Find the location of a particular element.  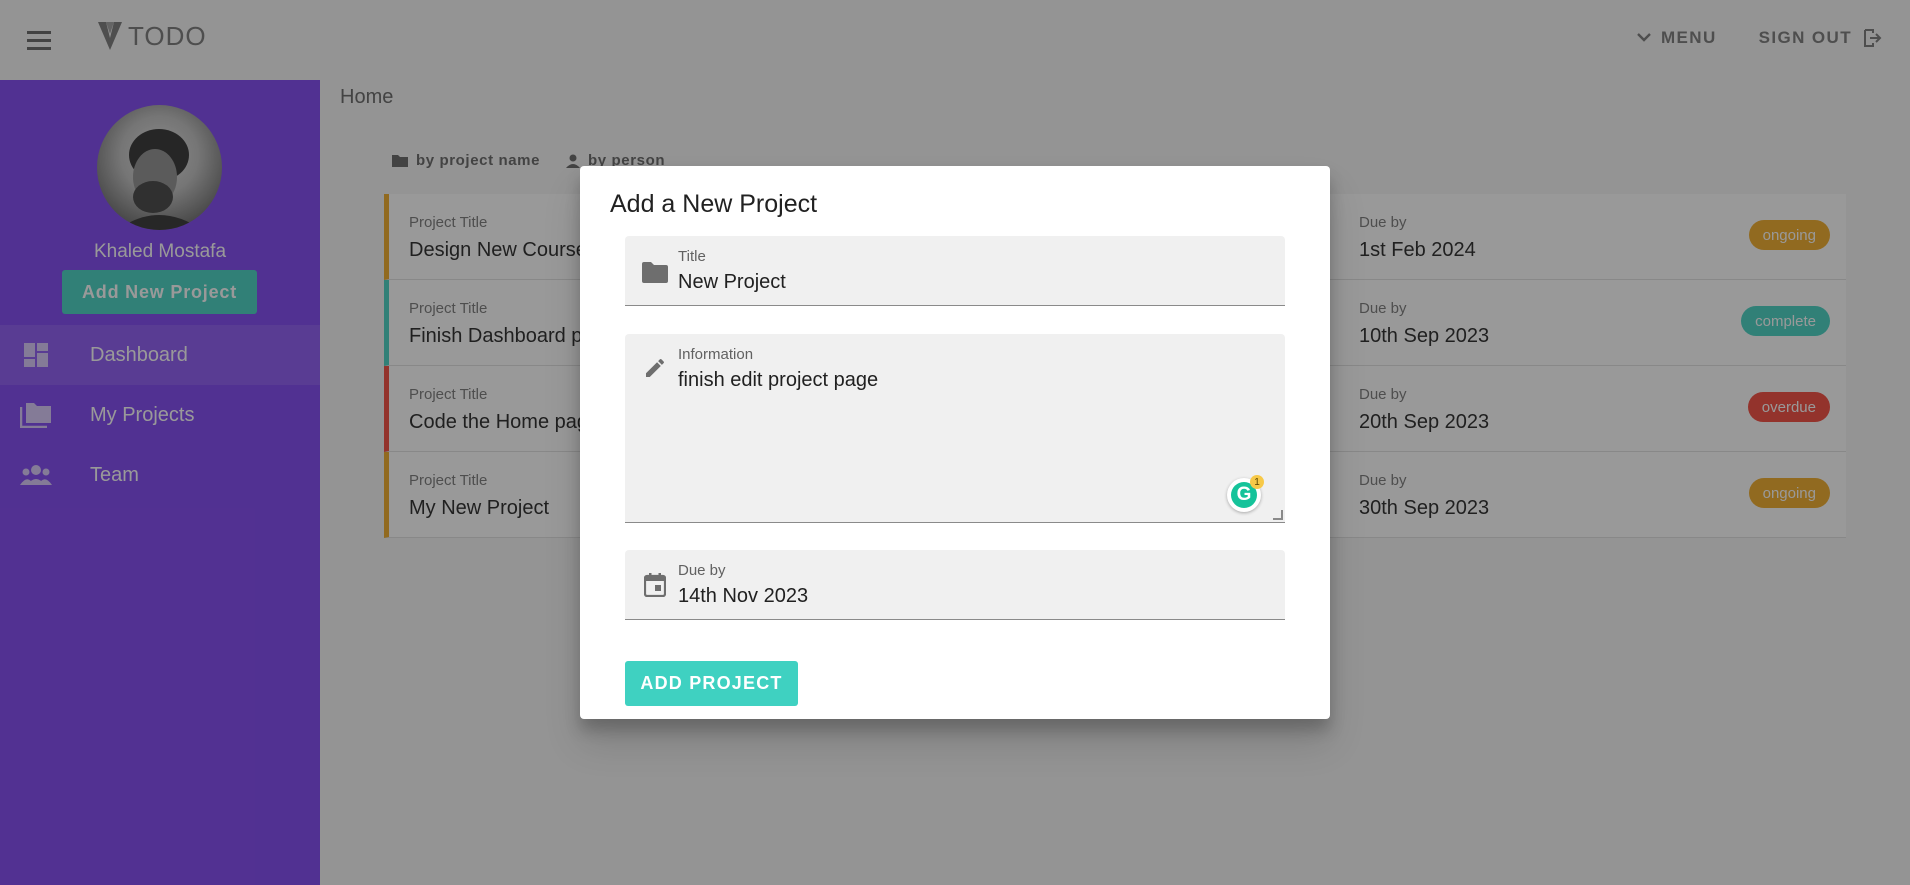

grammarly-count-badge: 1 is located at coordinates (1257, 482).